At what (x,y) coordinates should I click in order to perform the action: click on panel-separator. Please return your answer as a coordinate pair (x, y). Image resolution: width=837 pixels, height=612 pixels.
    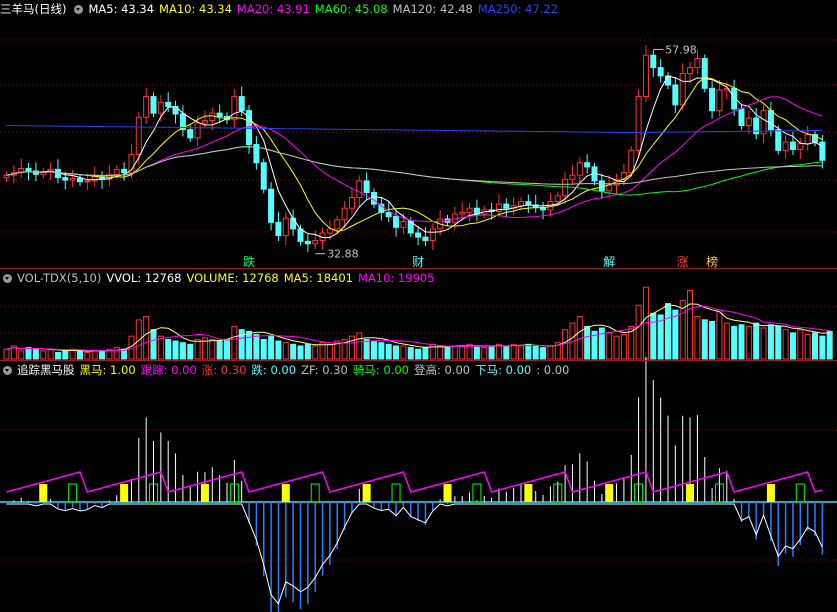
    Looking at the image, I should click on (418, 268).